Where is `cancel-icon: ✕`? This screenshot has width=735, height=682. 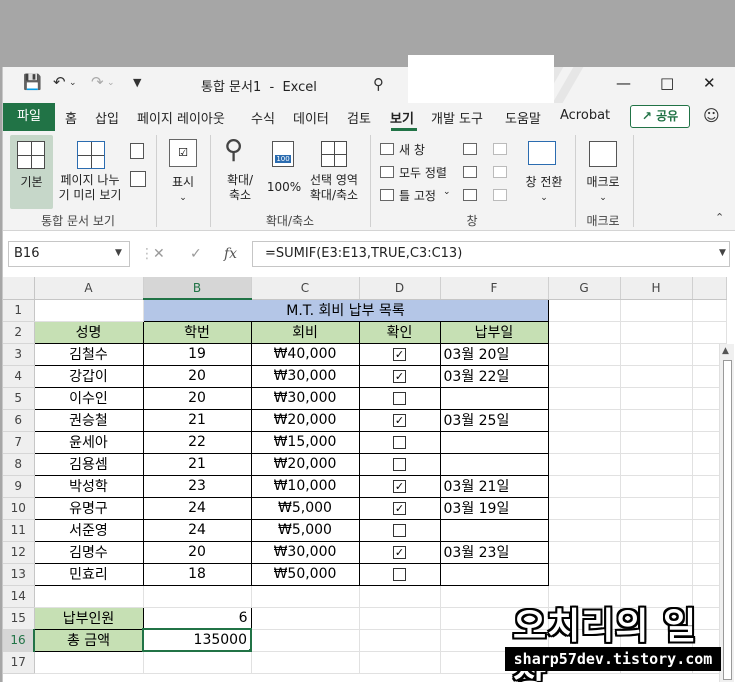
cancel-icon: ✕ is located at coordinates (159, 254).